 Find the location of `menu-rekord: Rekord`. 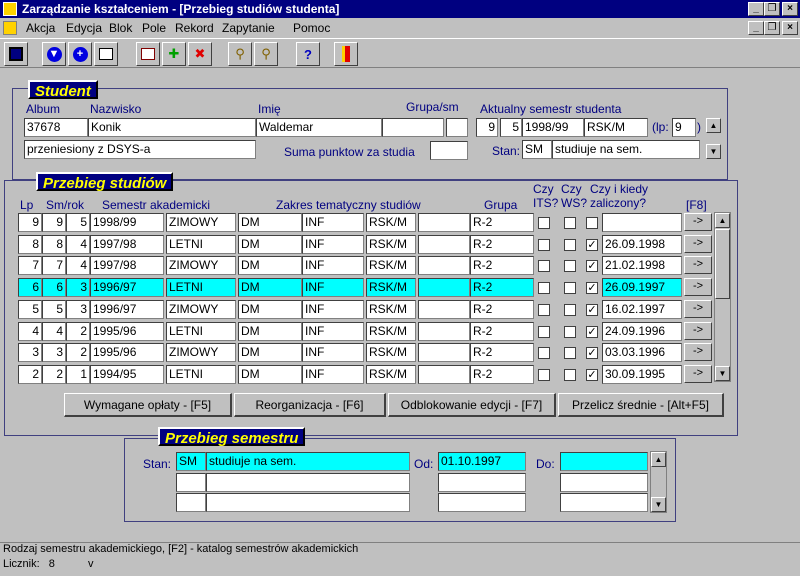

menu-rekord: Rekord is located at coordinates (194, 28).